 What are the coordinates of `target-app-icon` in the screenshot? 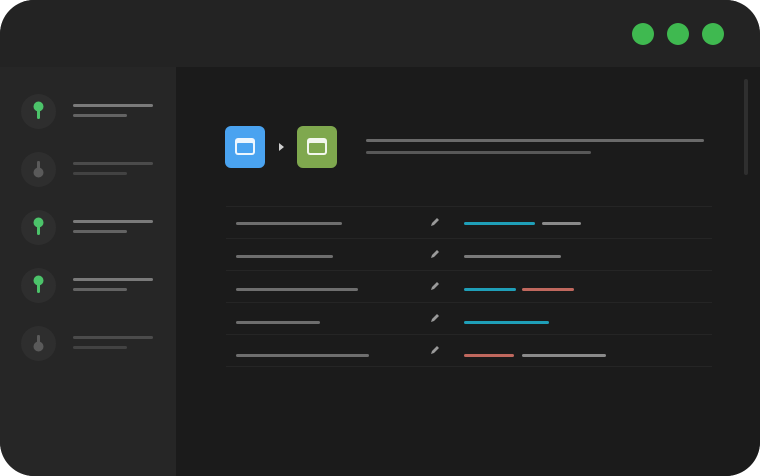 It's located at (317, 147).